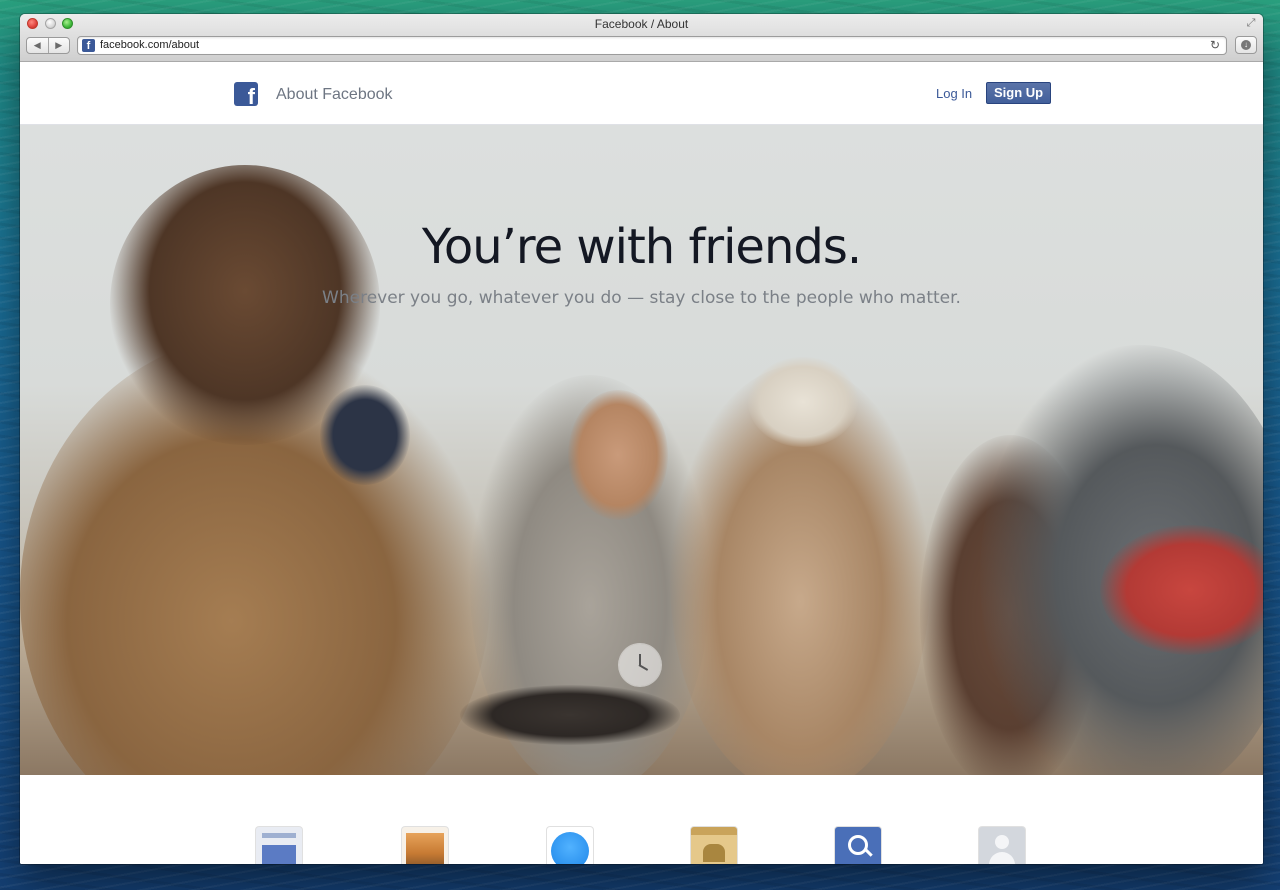  I want to click on clock-icon, so click(640, 665).